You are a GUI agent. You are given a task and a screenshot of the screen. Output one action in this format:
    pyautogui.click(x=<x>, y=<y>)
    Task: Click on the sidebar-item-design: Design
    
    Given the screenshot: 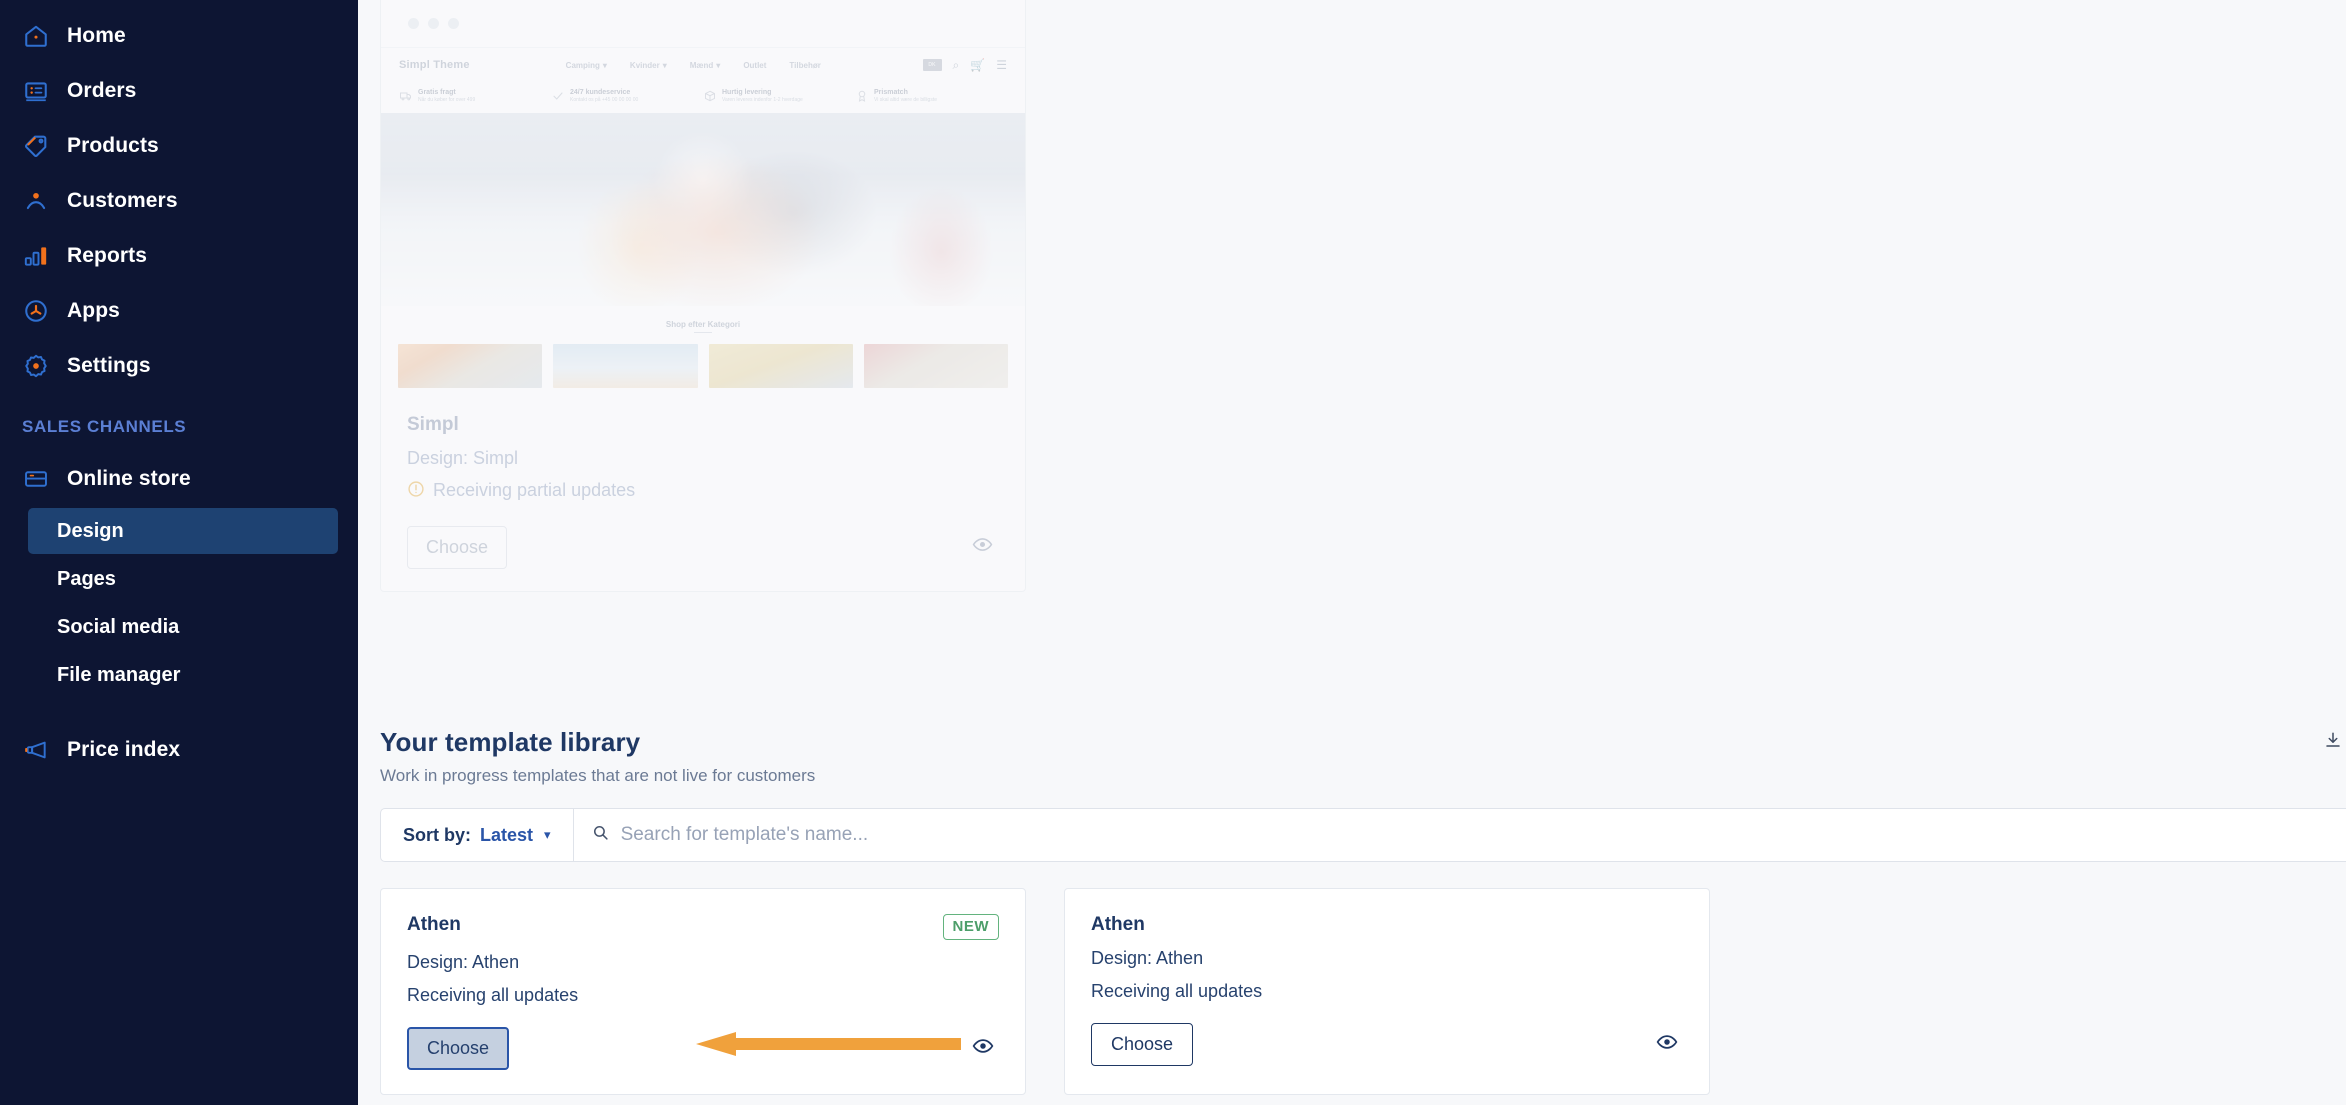 What is the action you would take?
    pyautogui.click(x=183, y=531)
    